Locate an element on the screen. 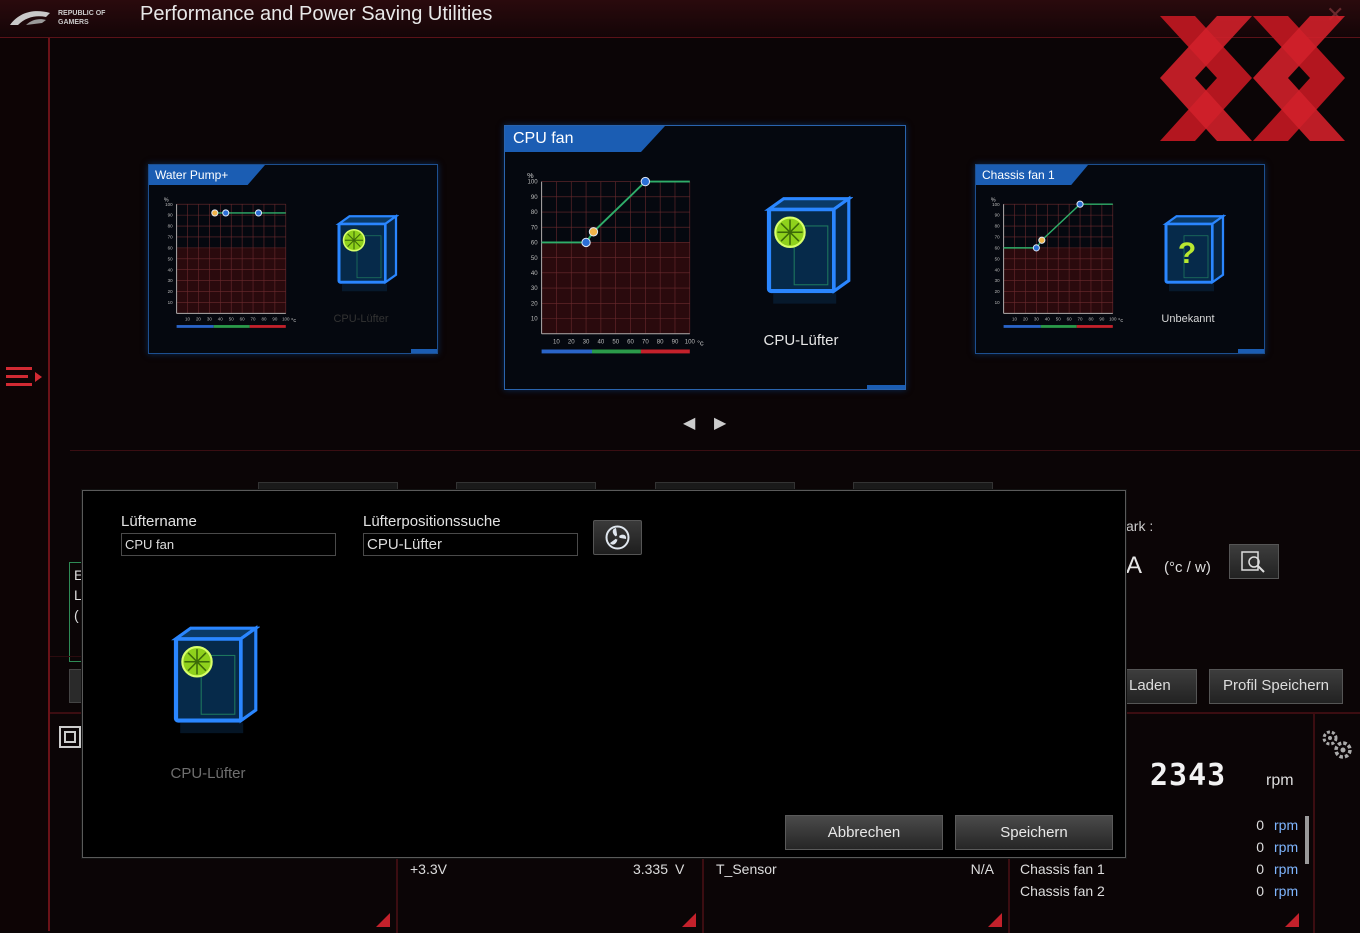  carousel-next-icon: ▶ is located at coordinates (721, 422).